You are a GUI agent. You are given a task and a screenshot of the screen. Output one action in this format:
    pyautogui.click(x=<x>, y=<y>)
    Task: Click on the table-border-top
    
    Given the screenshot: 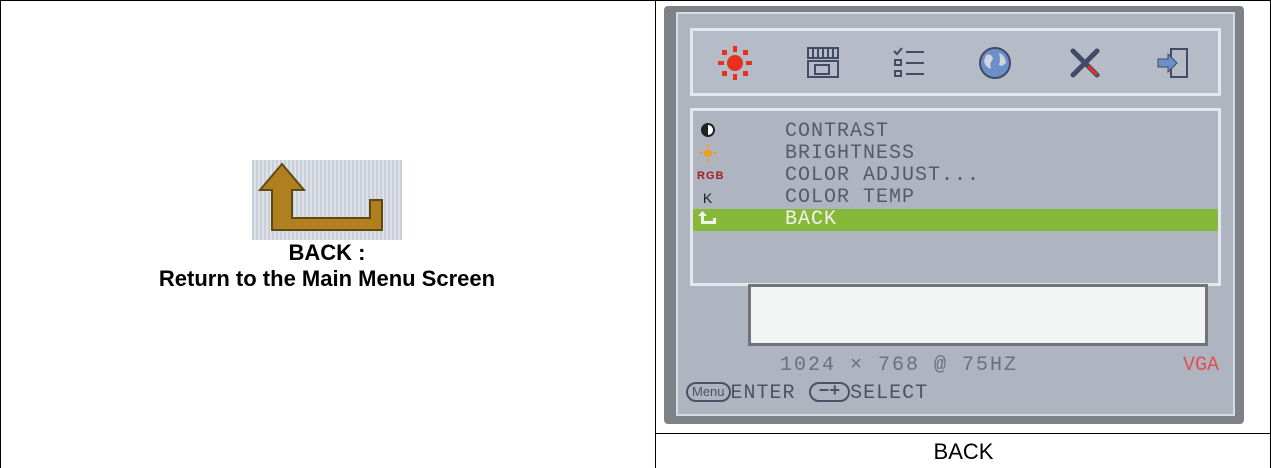 What is the action you would take?
    pyautogui.click(x=635, y=0)
    